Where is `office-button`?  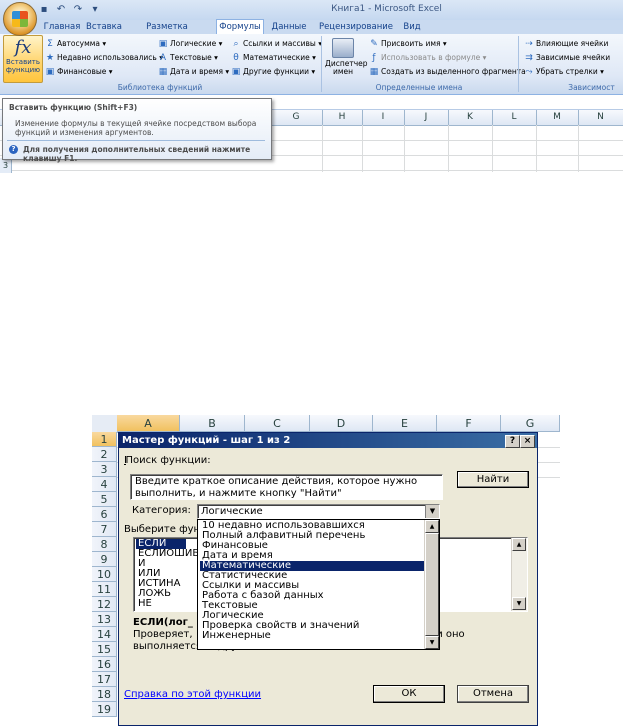 office-button is located at coordinates (20, 19).